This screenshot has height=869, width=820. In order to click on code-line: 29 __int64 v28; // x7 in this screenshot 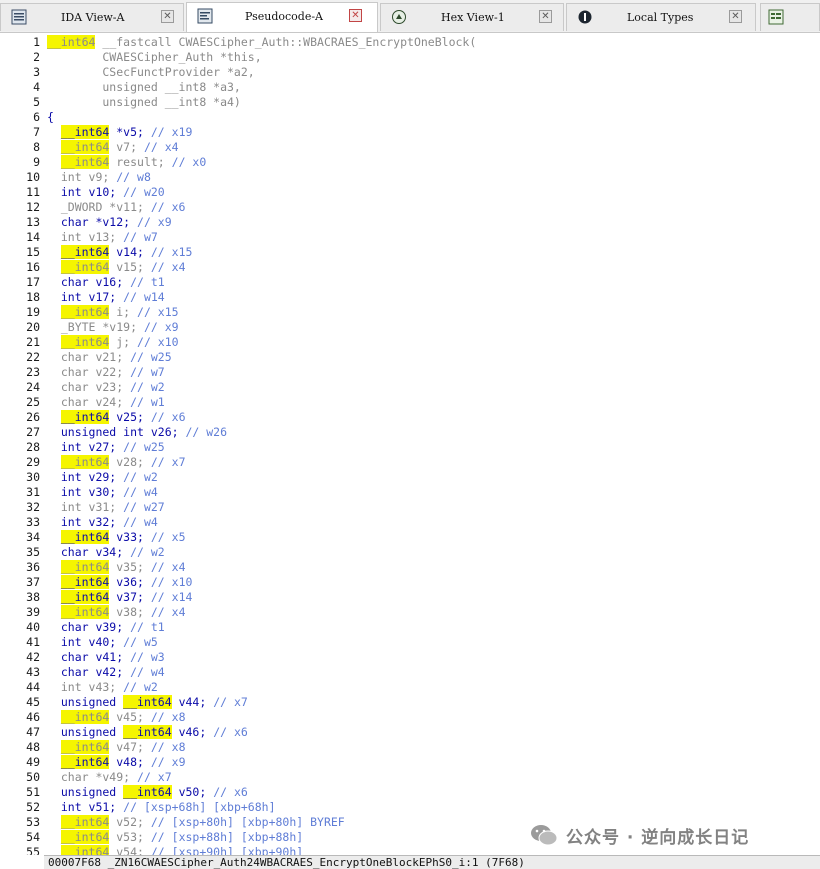, I will do `click(410, 462)`.